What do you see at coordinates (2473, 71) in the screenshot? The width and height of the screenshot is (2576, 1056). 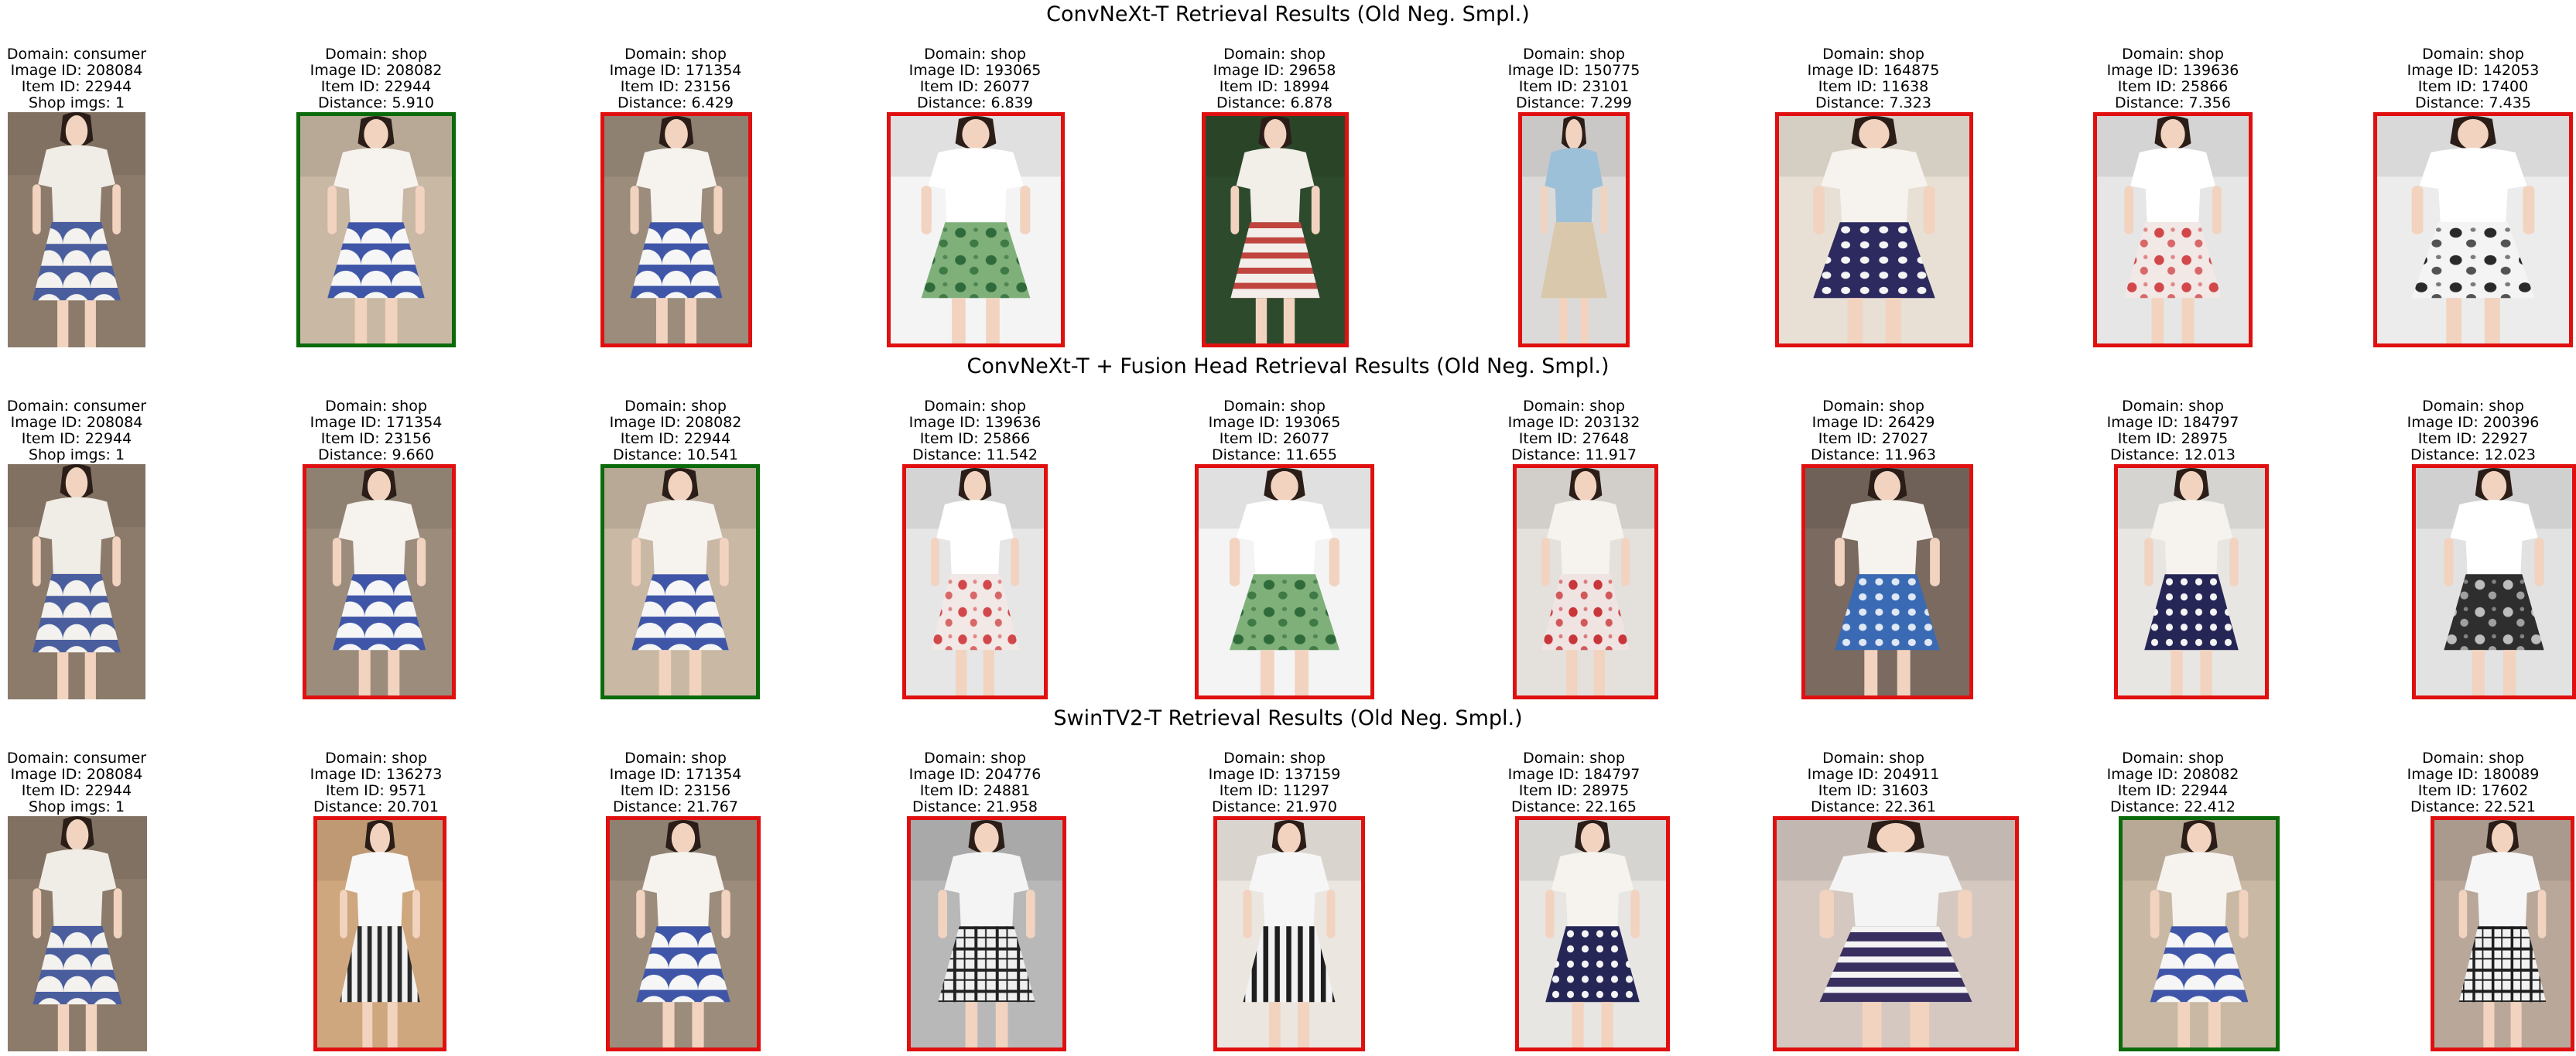 I see `caption-line: Image ID: 142053` at bounding box center [2473, 71].